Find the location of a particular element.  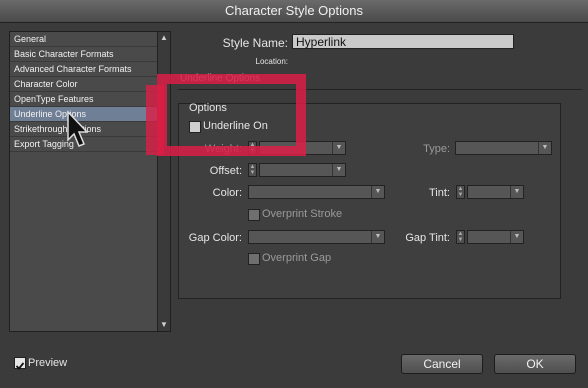

overprint-gap-checkbox is located at coordinates (254, 259).